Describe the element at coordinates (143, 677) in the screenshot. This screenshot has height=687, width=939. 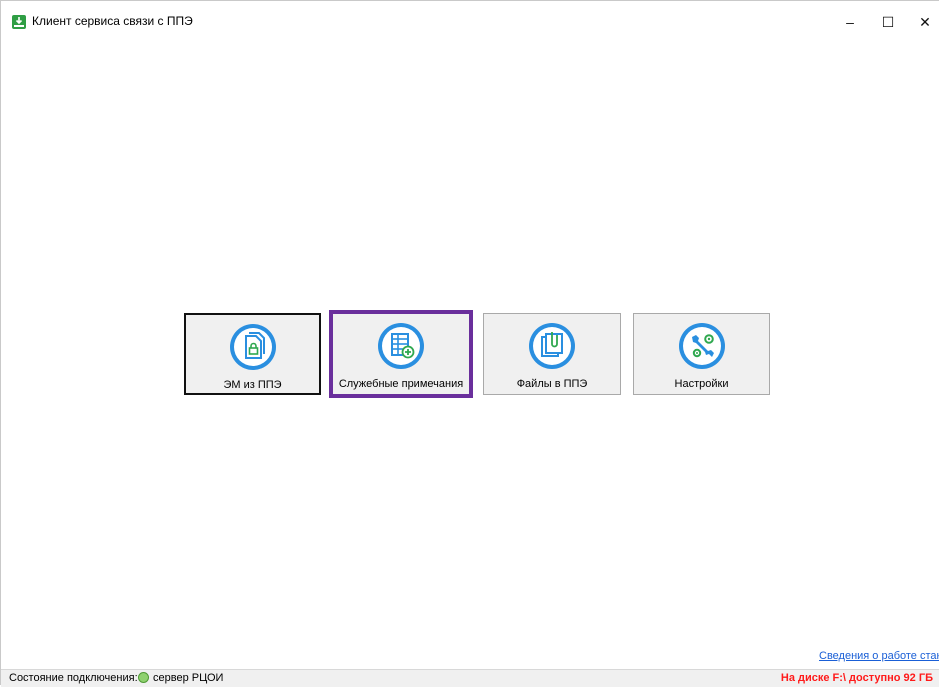
I see `connection-status-icon` at that location.